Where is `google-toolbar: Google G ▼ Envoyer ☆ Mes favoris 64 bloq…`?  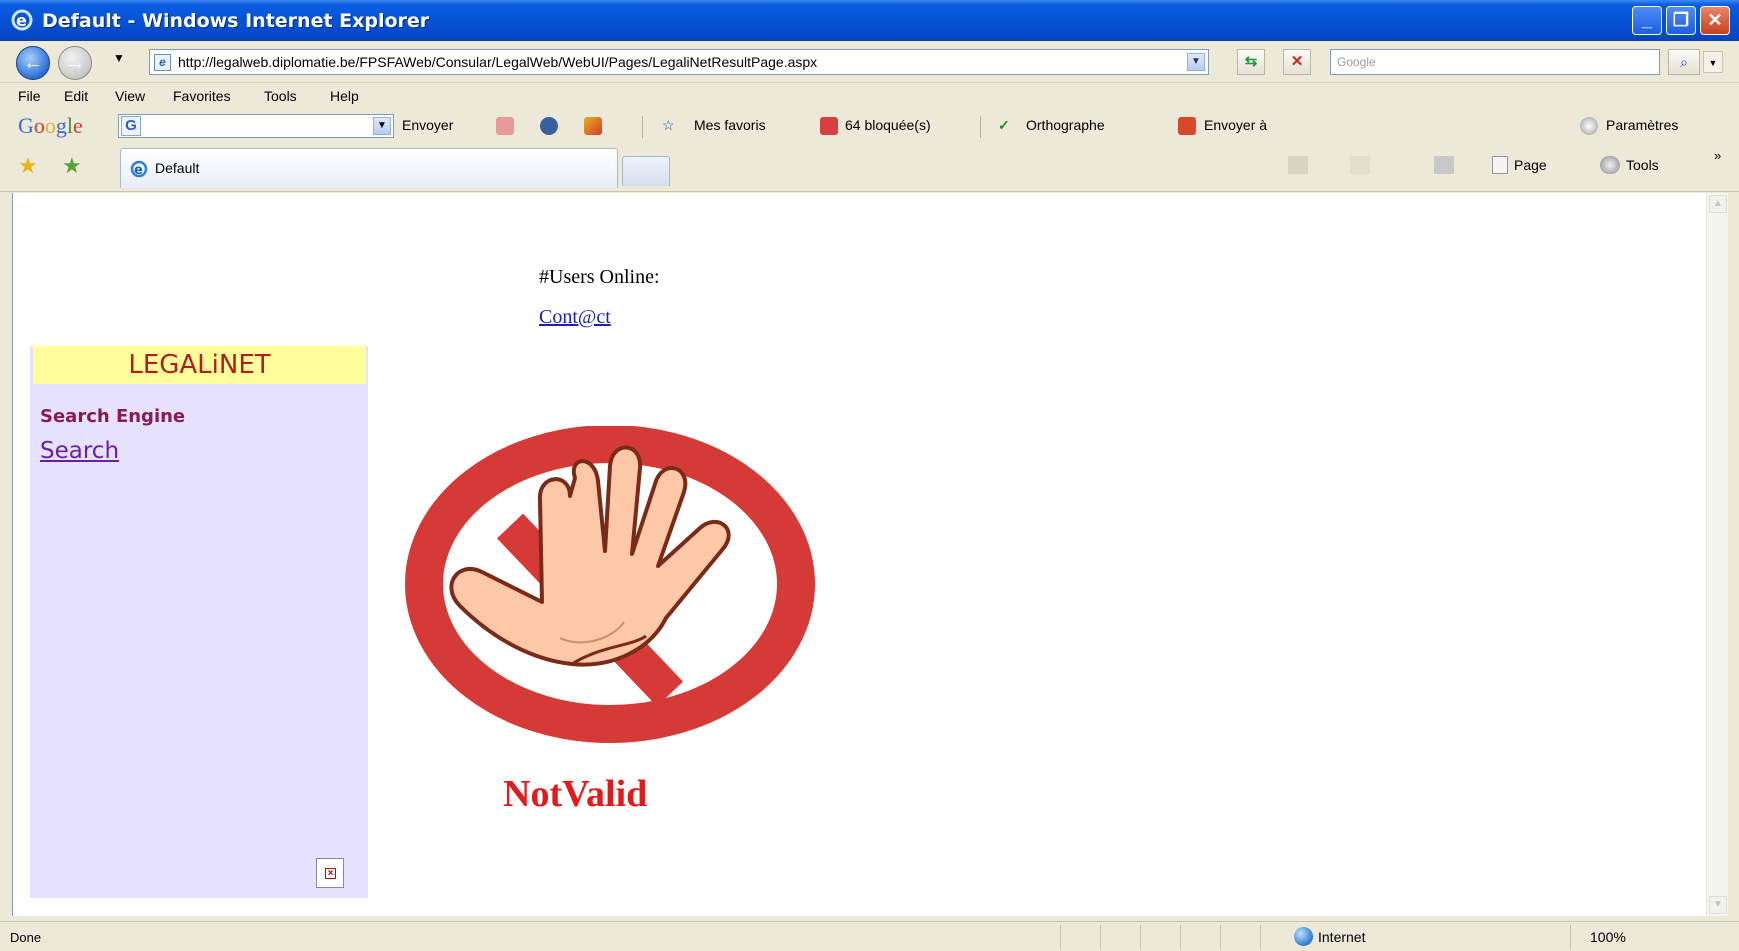 google-toolbar: Google G ▼ Envoyer ☆ Mes favoris 64 bloq… is located at coordinates (869, 126).